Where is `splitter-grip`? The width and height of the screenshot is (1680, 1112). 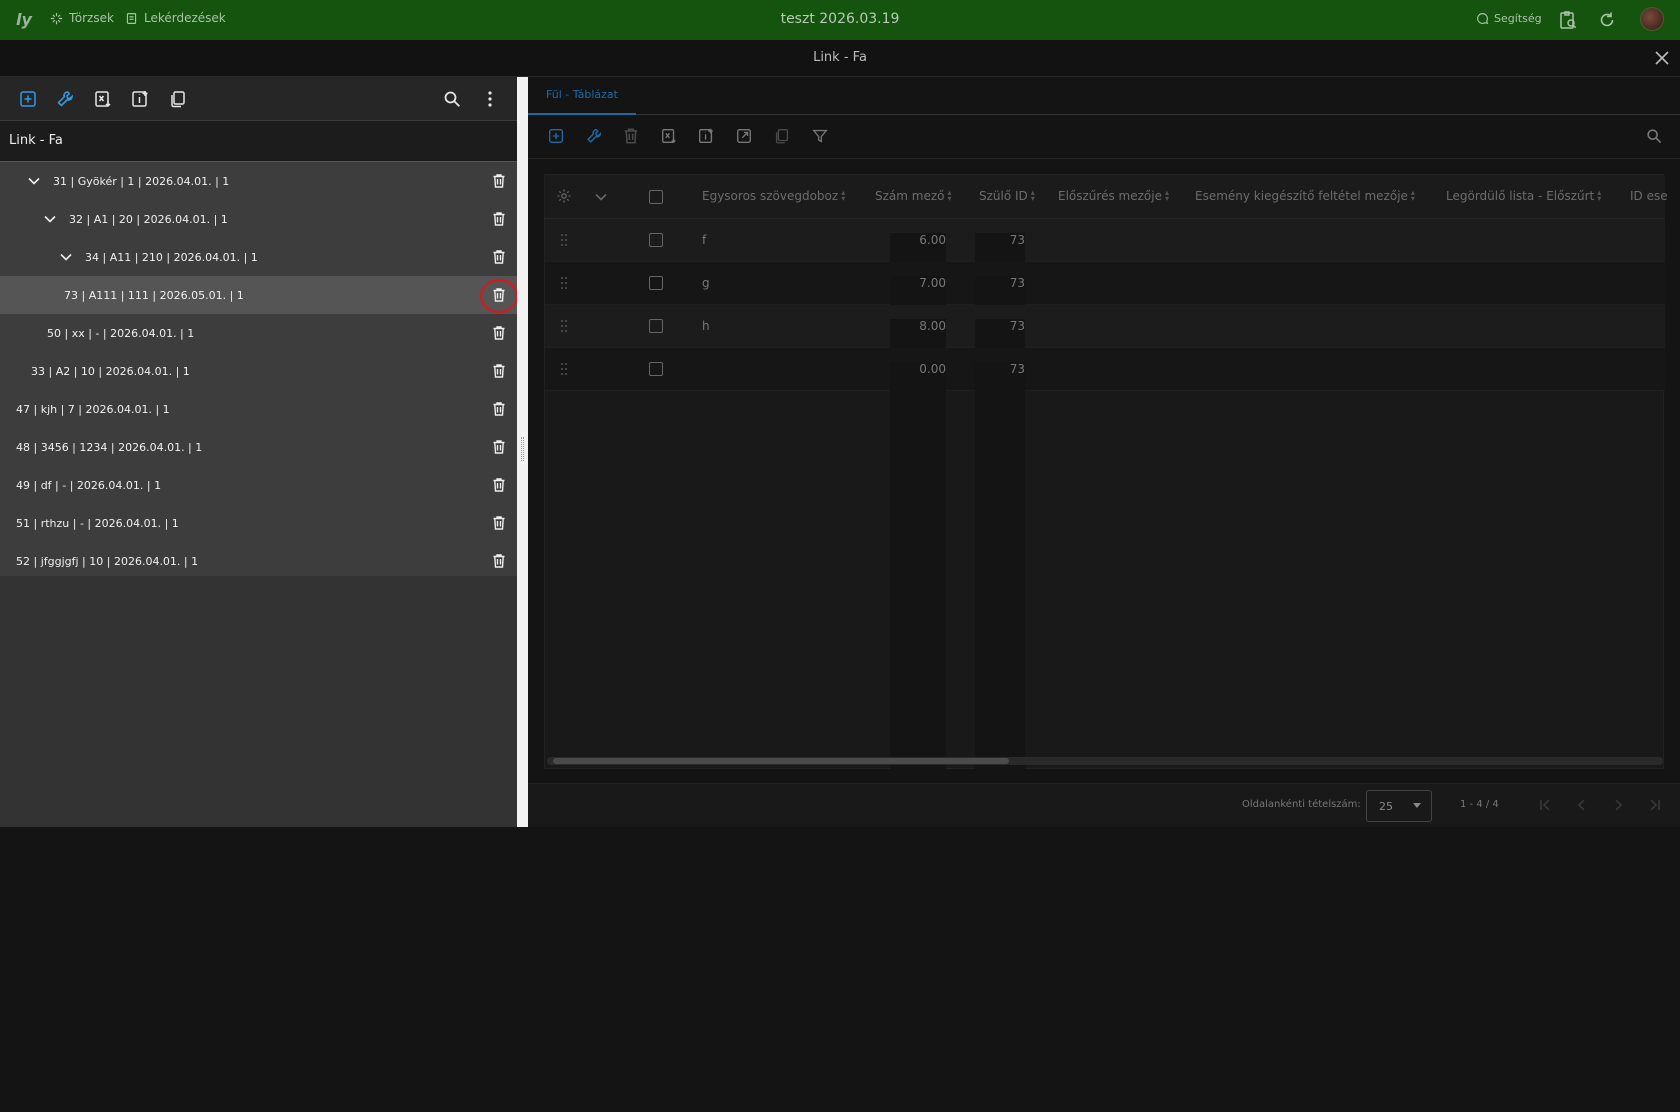
splitter-grip is located at coordinates (522, 449).